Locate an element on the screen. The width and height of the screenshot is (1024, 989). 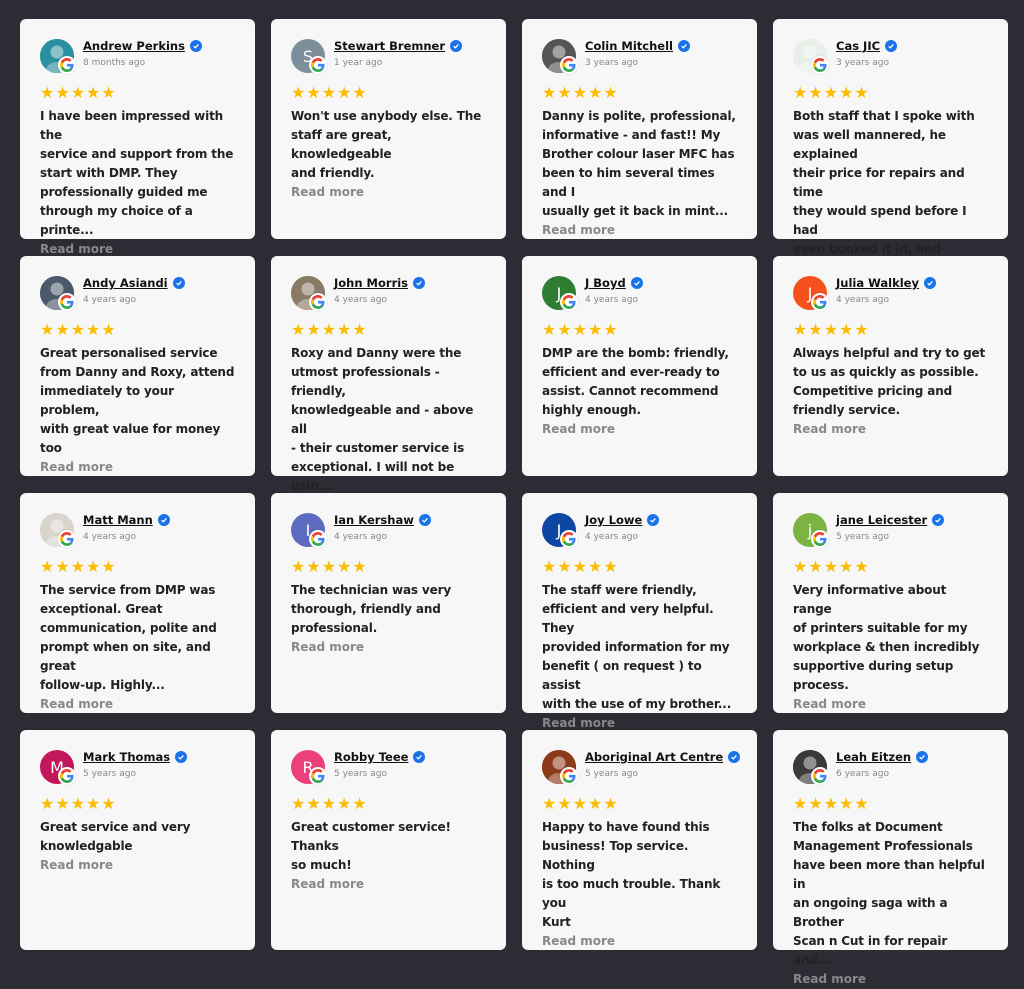
reviewer-name: Andrew Perkins is located at coordinates (134, 46).